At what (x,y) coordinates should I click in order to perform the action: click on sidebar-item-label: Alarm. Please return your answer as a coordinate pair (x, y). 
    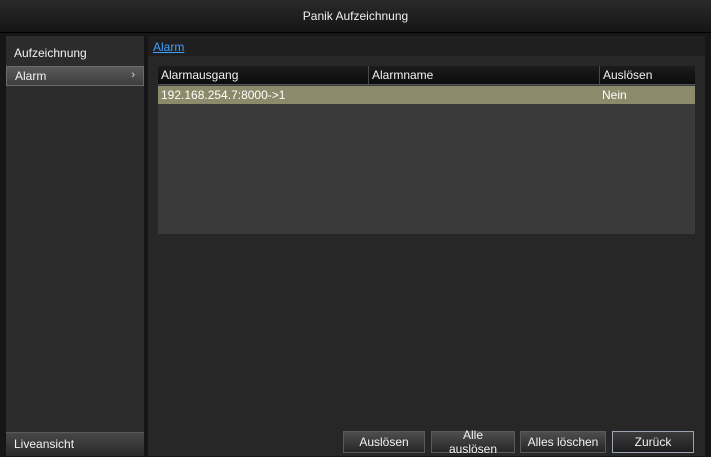
    Looking at the image, I should click on (31, 76).